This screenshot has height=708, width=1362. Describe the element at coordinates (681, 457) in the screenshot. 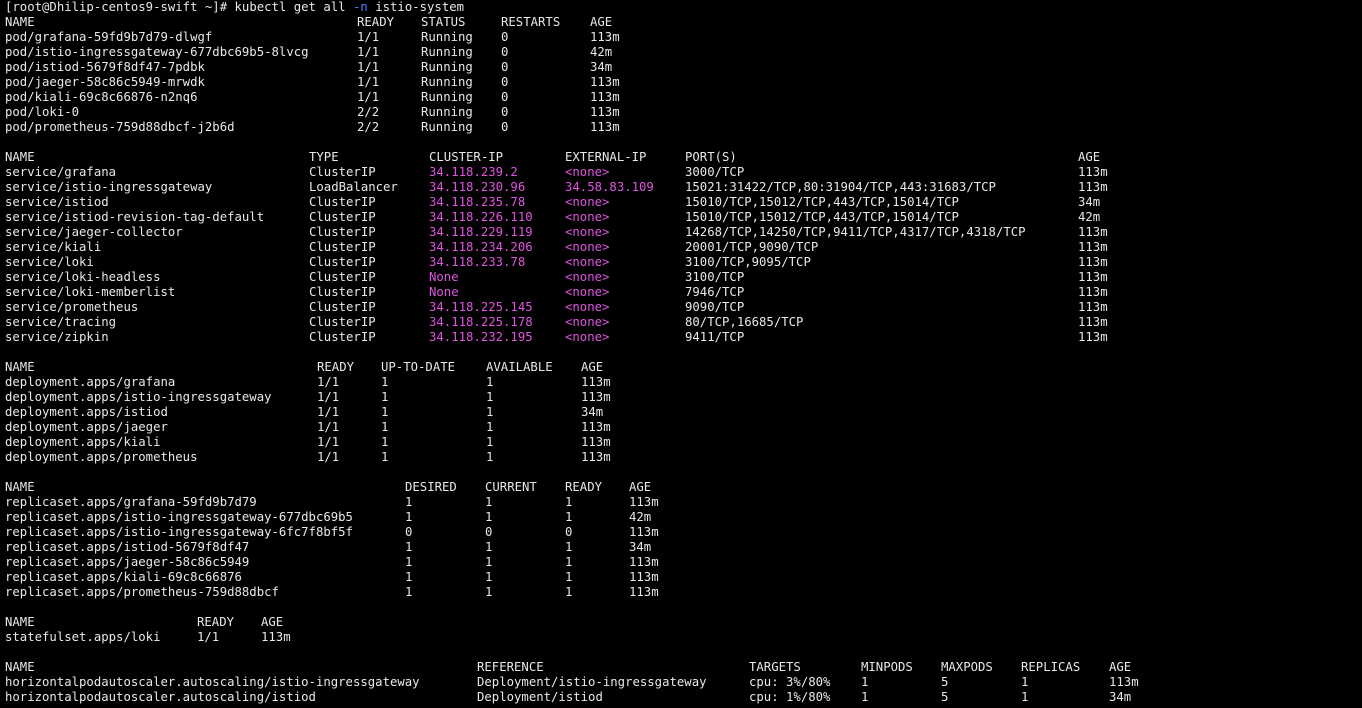

I see `deployments-table-row: deployment.apps/prometheus 1/1 1 1 113m` at that location.